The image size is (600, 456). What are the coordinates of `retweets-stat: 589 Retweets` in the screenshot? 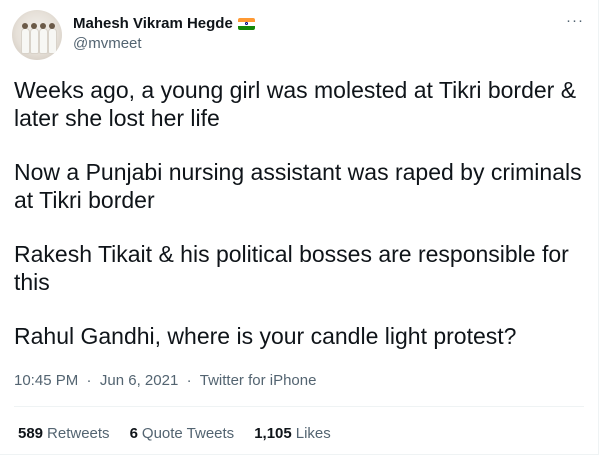 It's located at (64, 434).